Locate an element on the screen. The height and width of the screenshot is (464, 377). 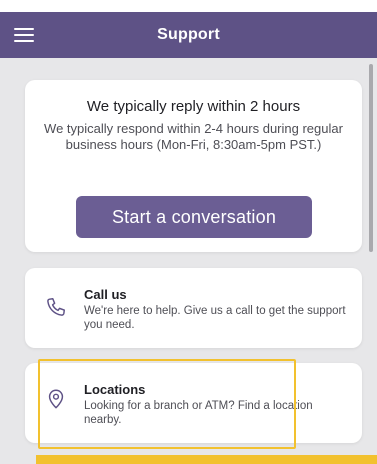
status-strip is located at coordinates (188, 6).